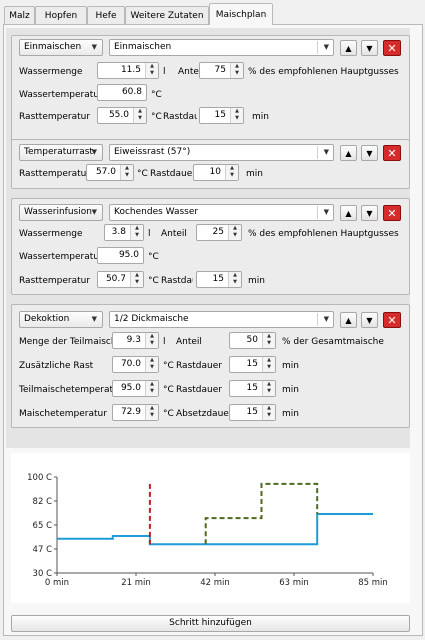  What do you see at coordinates (135, 388) in the screenshot?
I see `partial-mash-temperature-spinbox: 95.0 ▲ ▼` at bounding box center [135, 388].